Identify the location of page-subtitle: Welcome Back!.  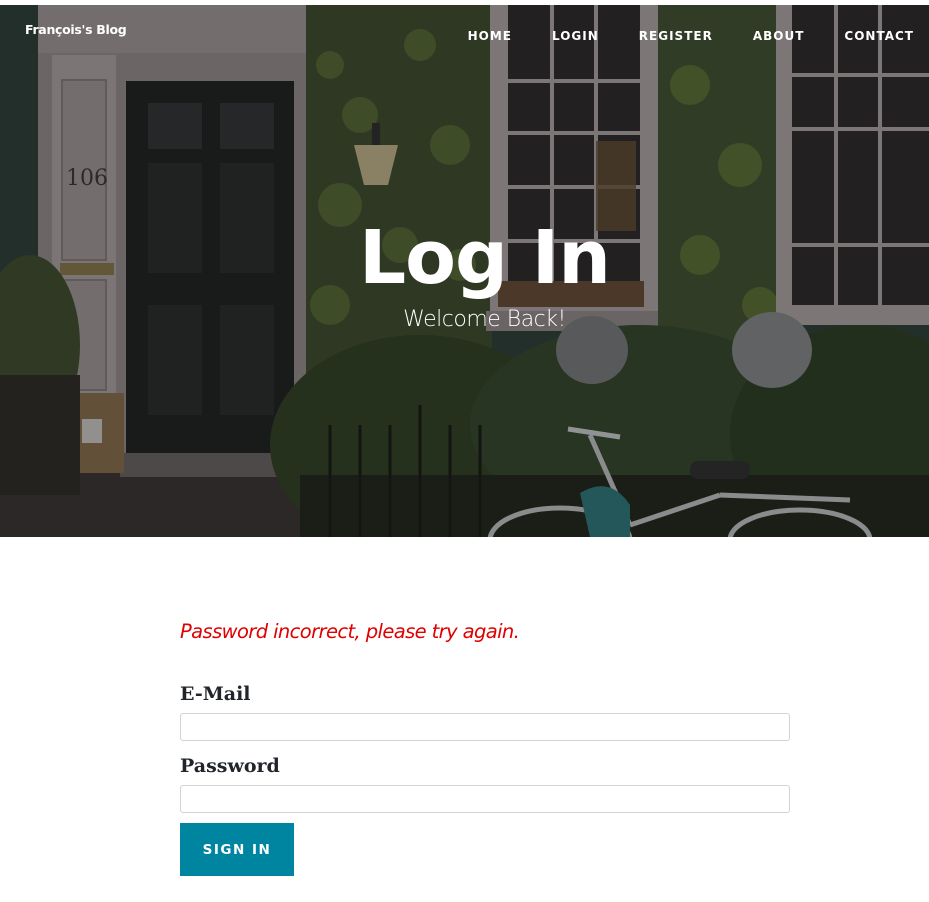
(484, 319).